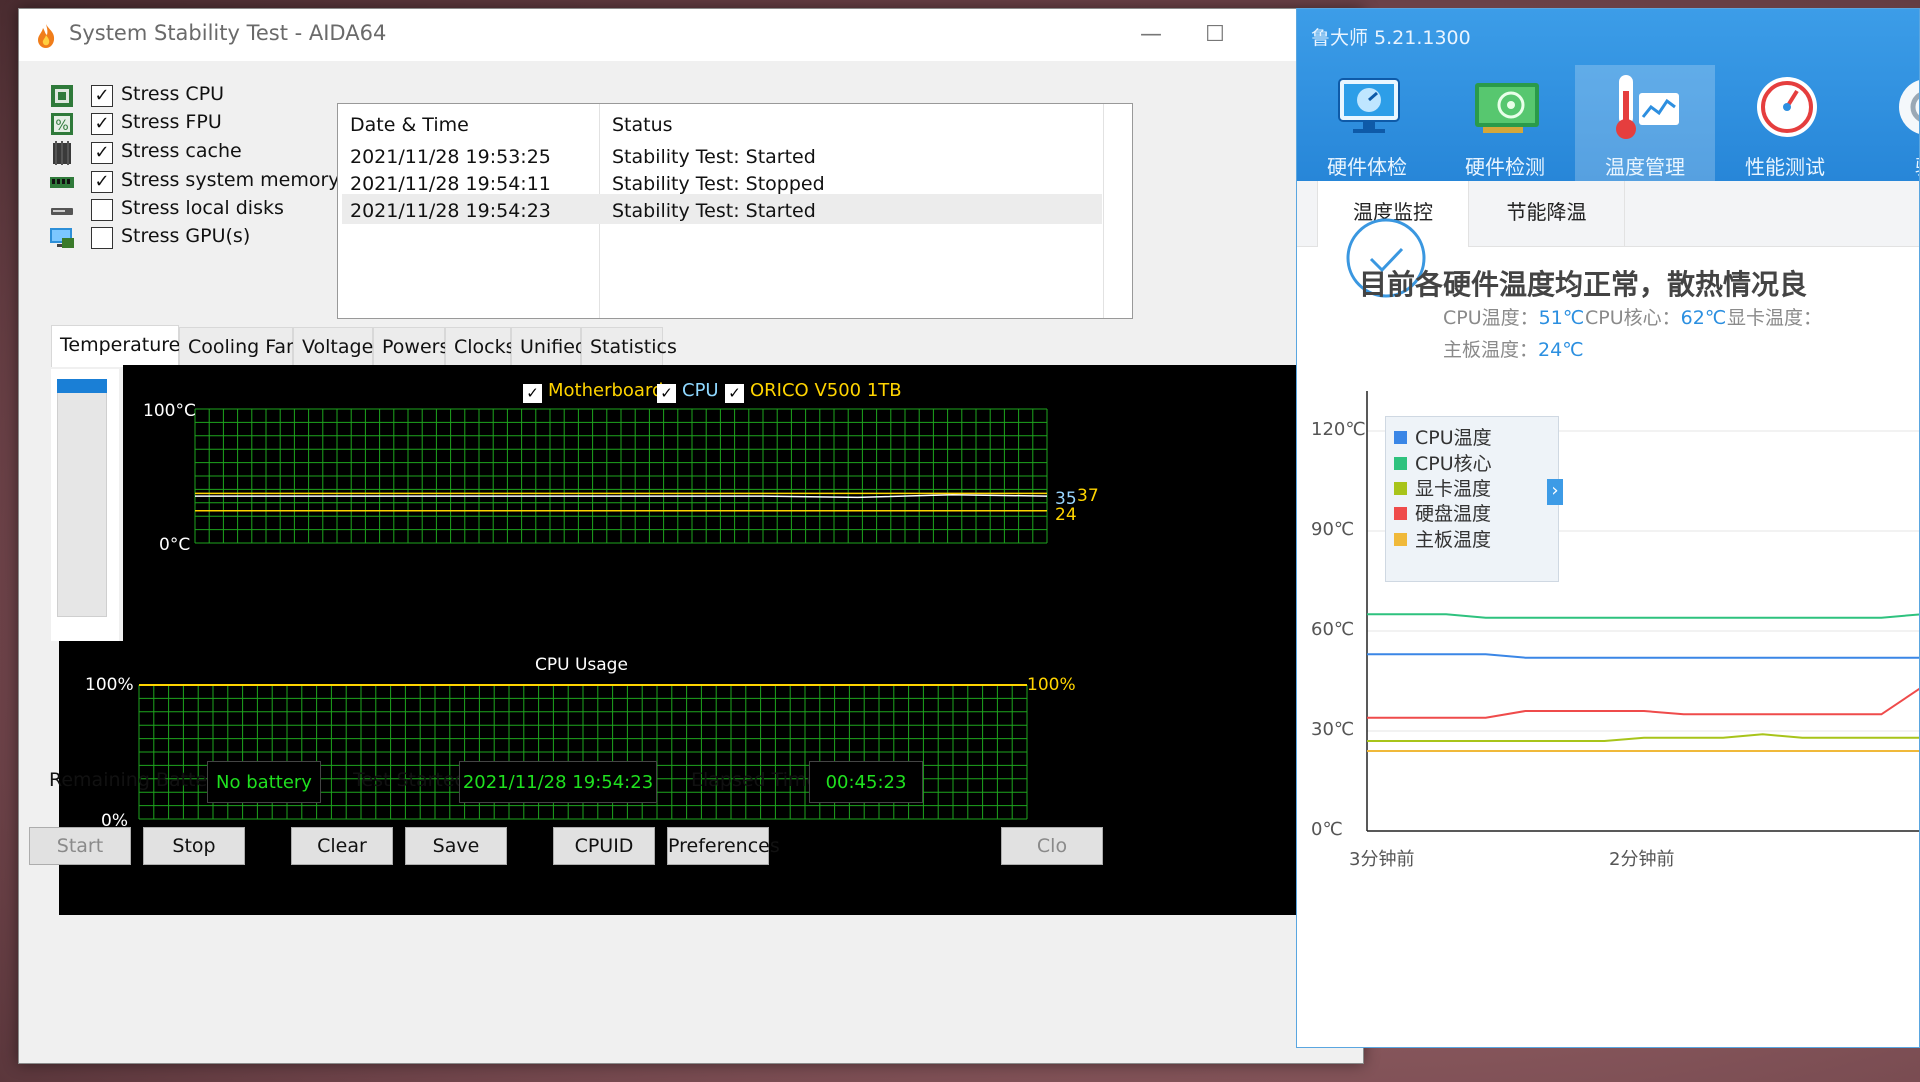 Image resolution: width=1920 pixels, height=1082 pixels. I want to click on sensor-scroll-track, so click(82, 498).